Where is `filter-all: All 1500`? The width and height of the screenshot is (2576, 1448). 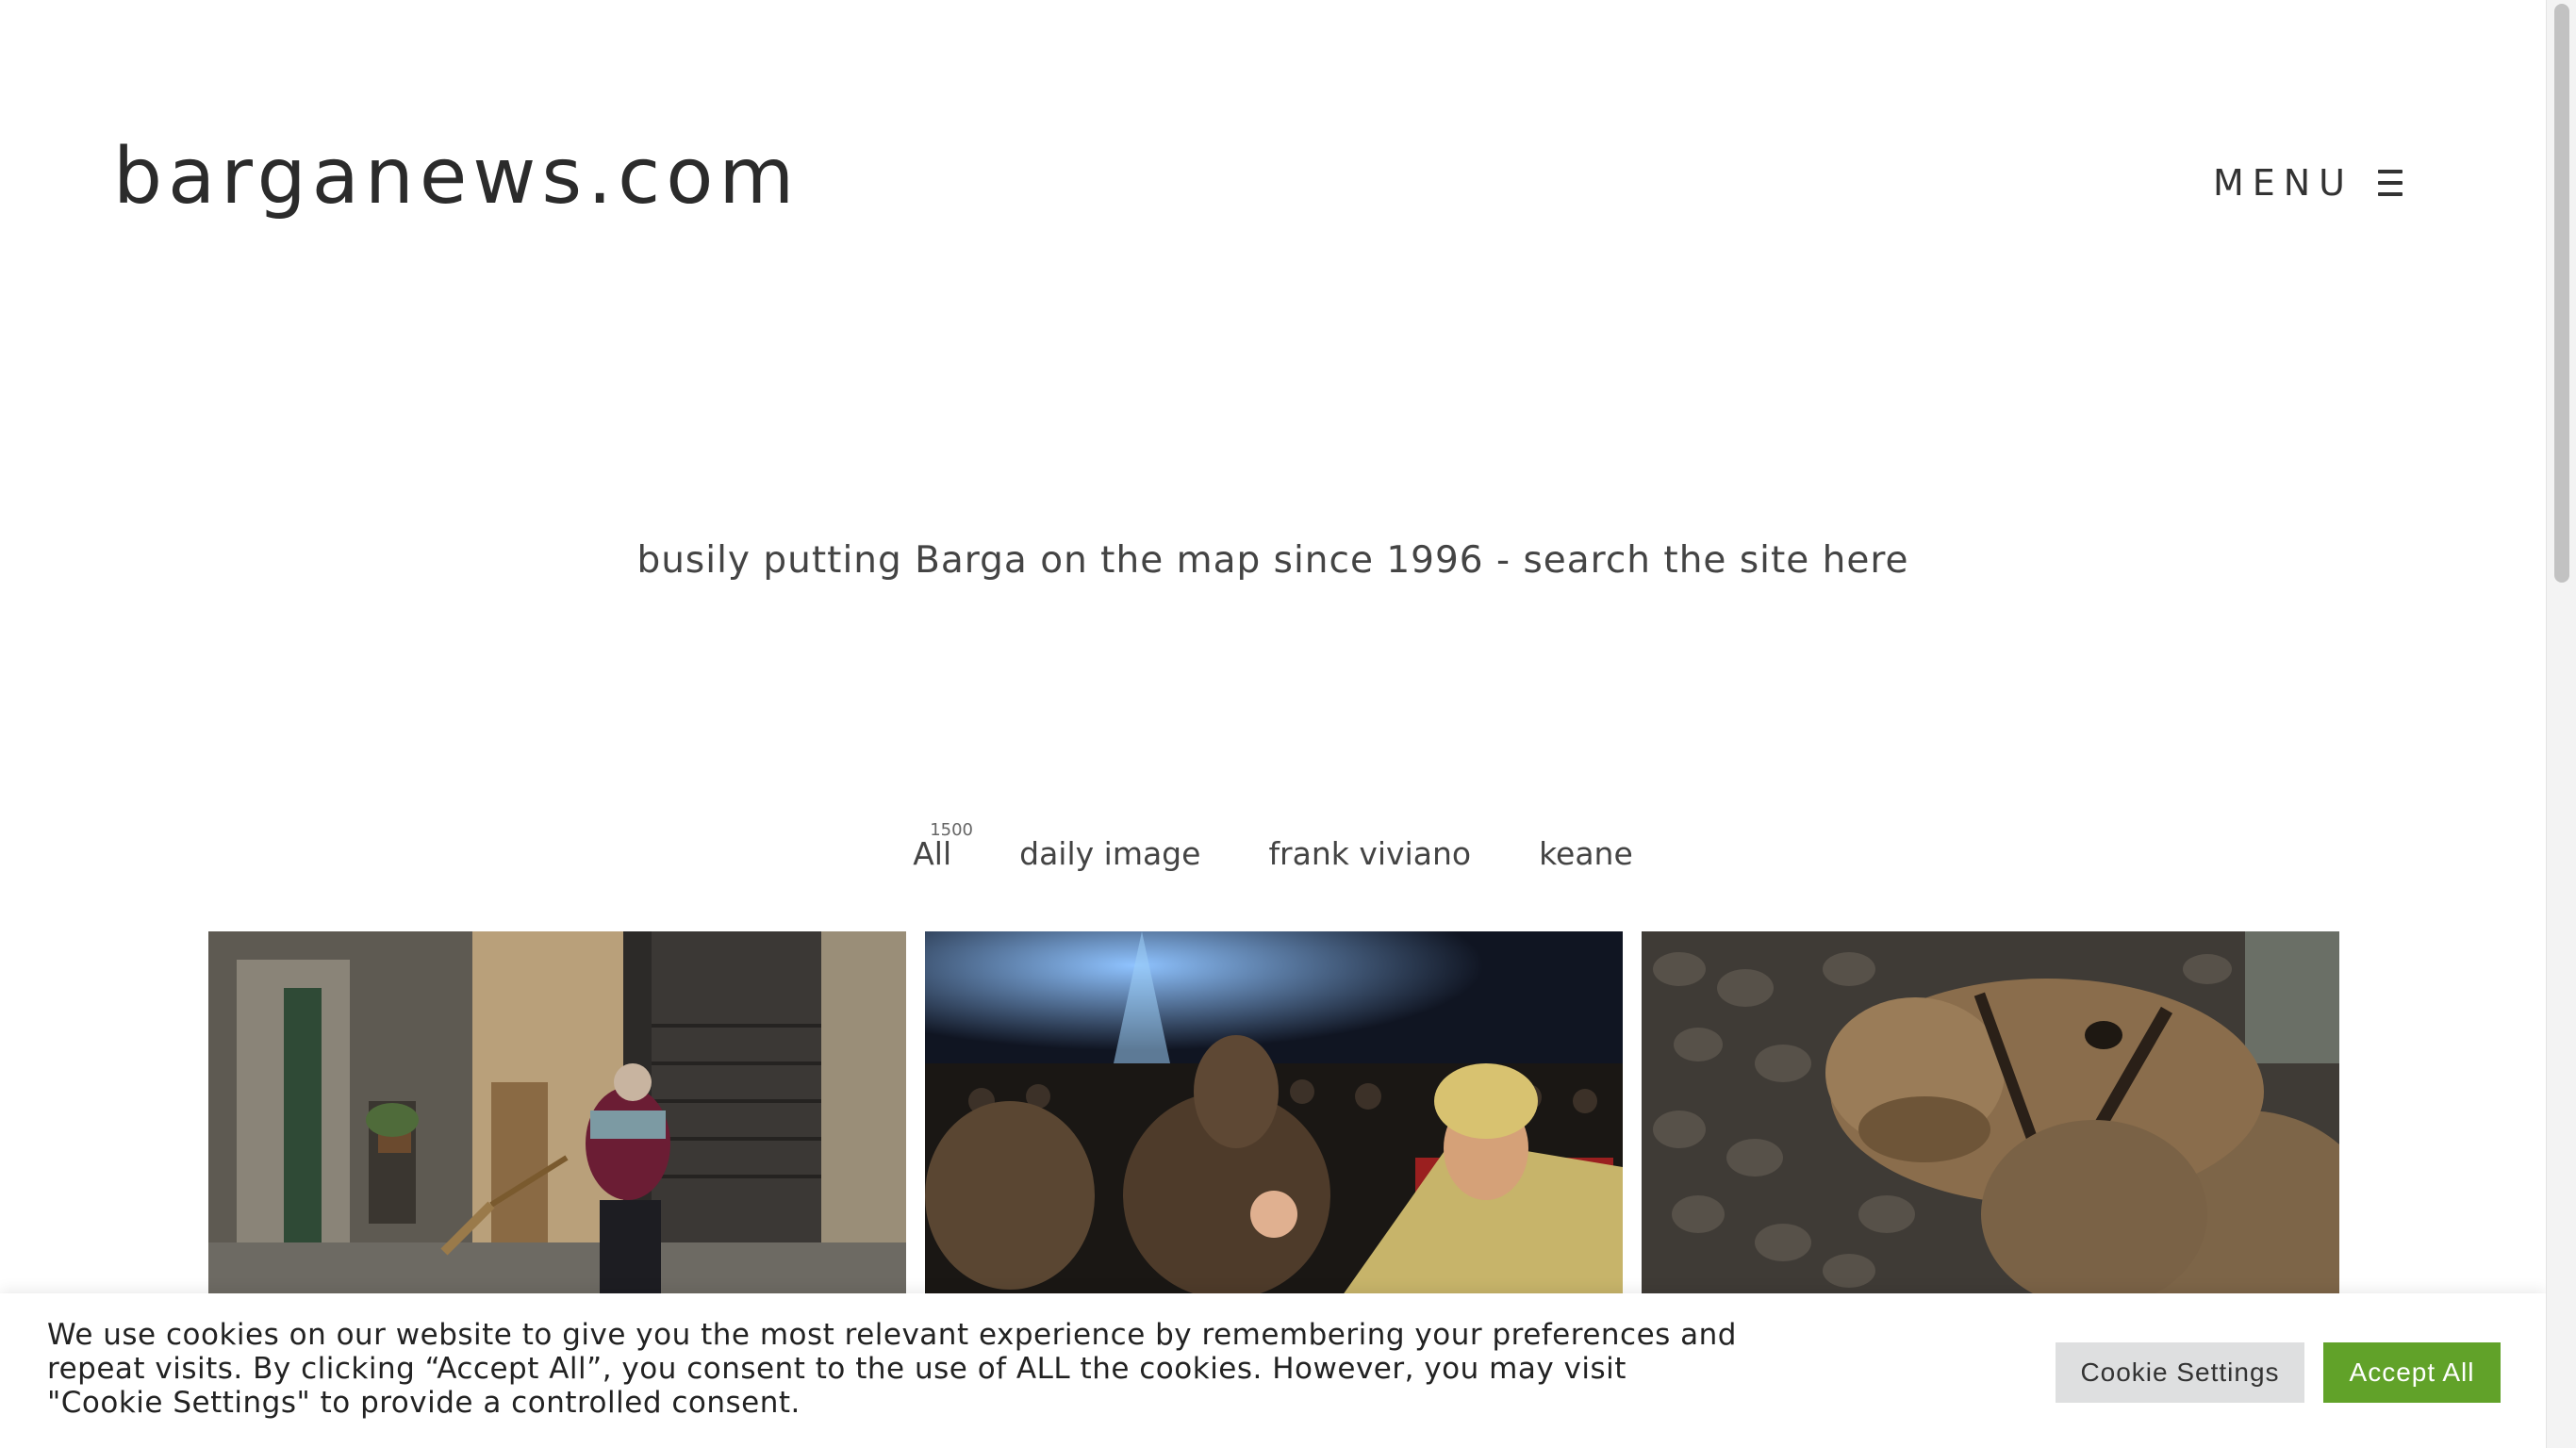 filter-all: All 1500 is located at coordinates (943, 846).